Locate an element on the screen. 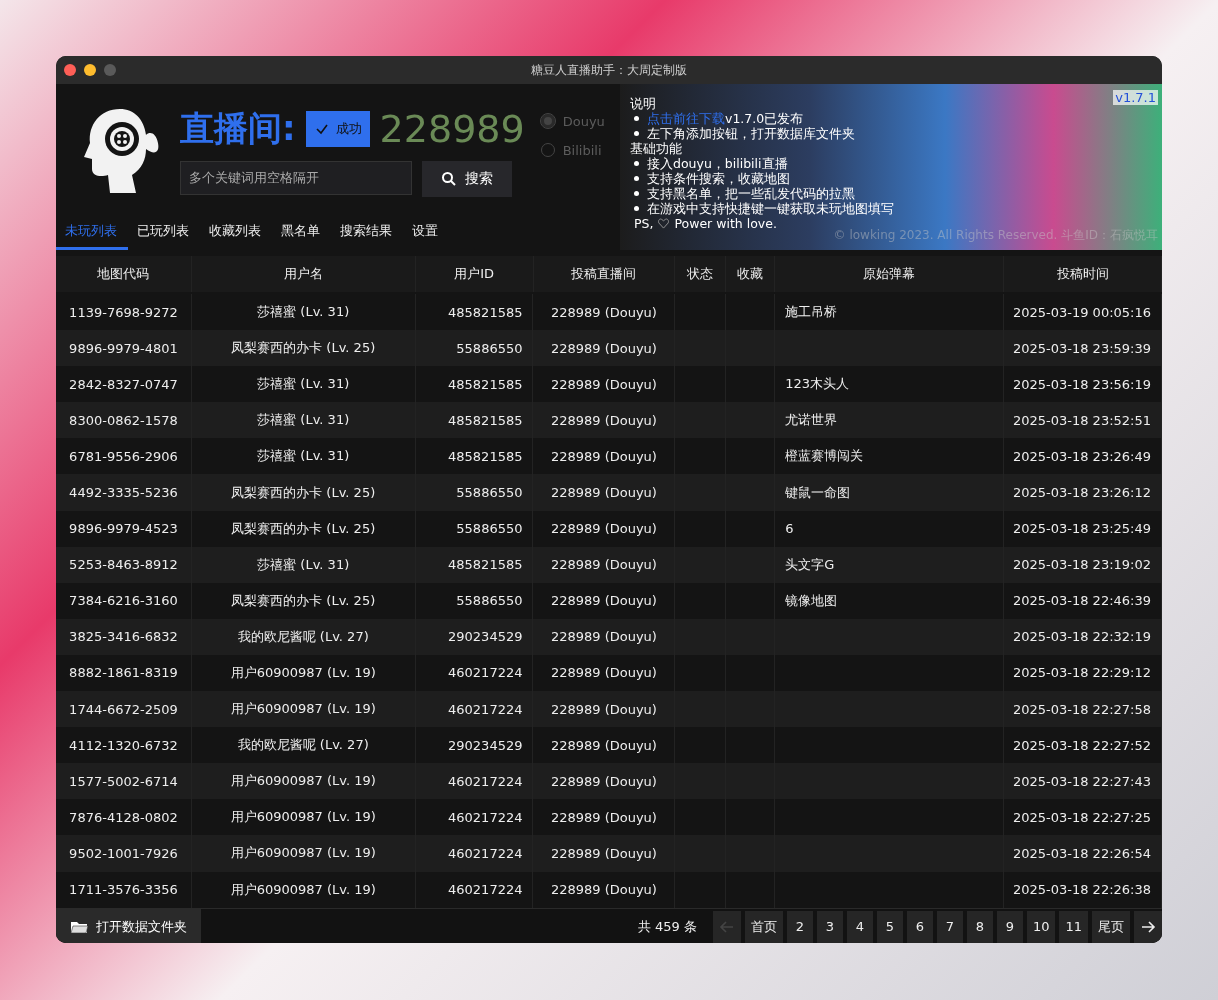 The width and height of the screenshot is (1218, 1000). info-text: 接入douyu，bilibili直播 is located at coordinates (717, 163).